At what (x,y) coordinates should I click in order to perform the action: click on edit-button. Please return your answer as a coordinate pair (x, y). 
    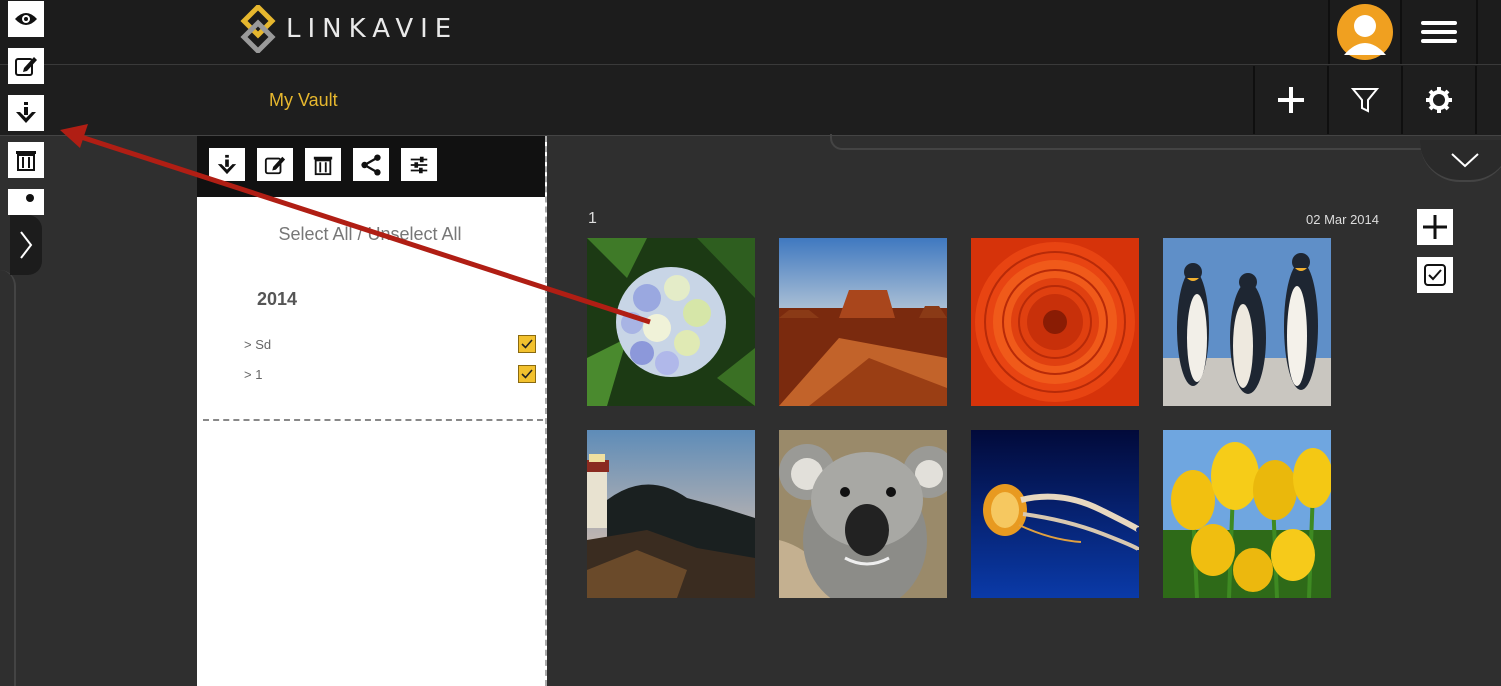
    Looking at the image, I should click on (26, 66).